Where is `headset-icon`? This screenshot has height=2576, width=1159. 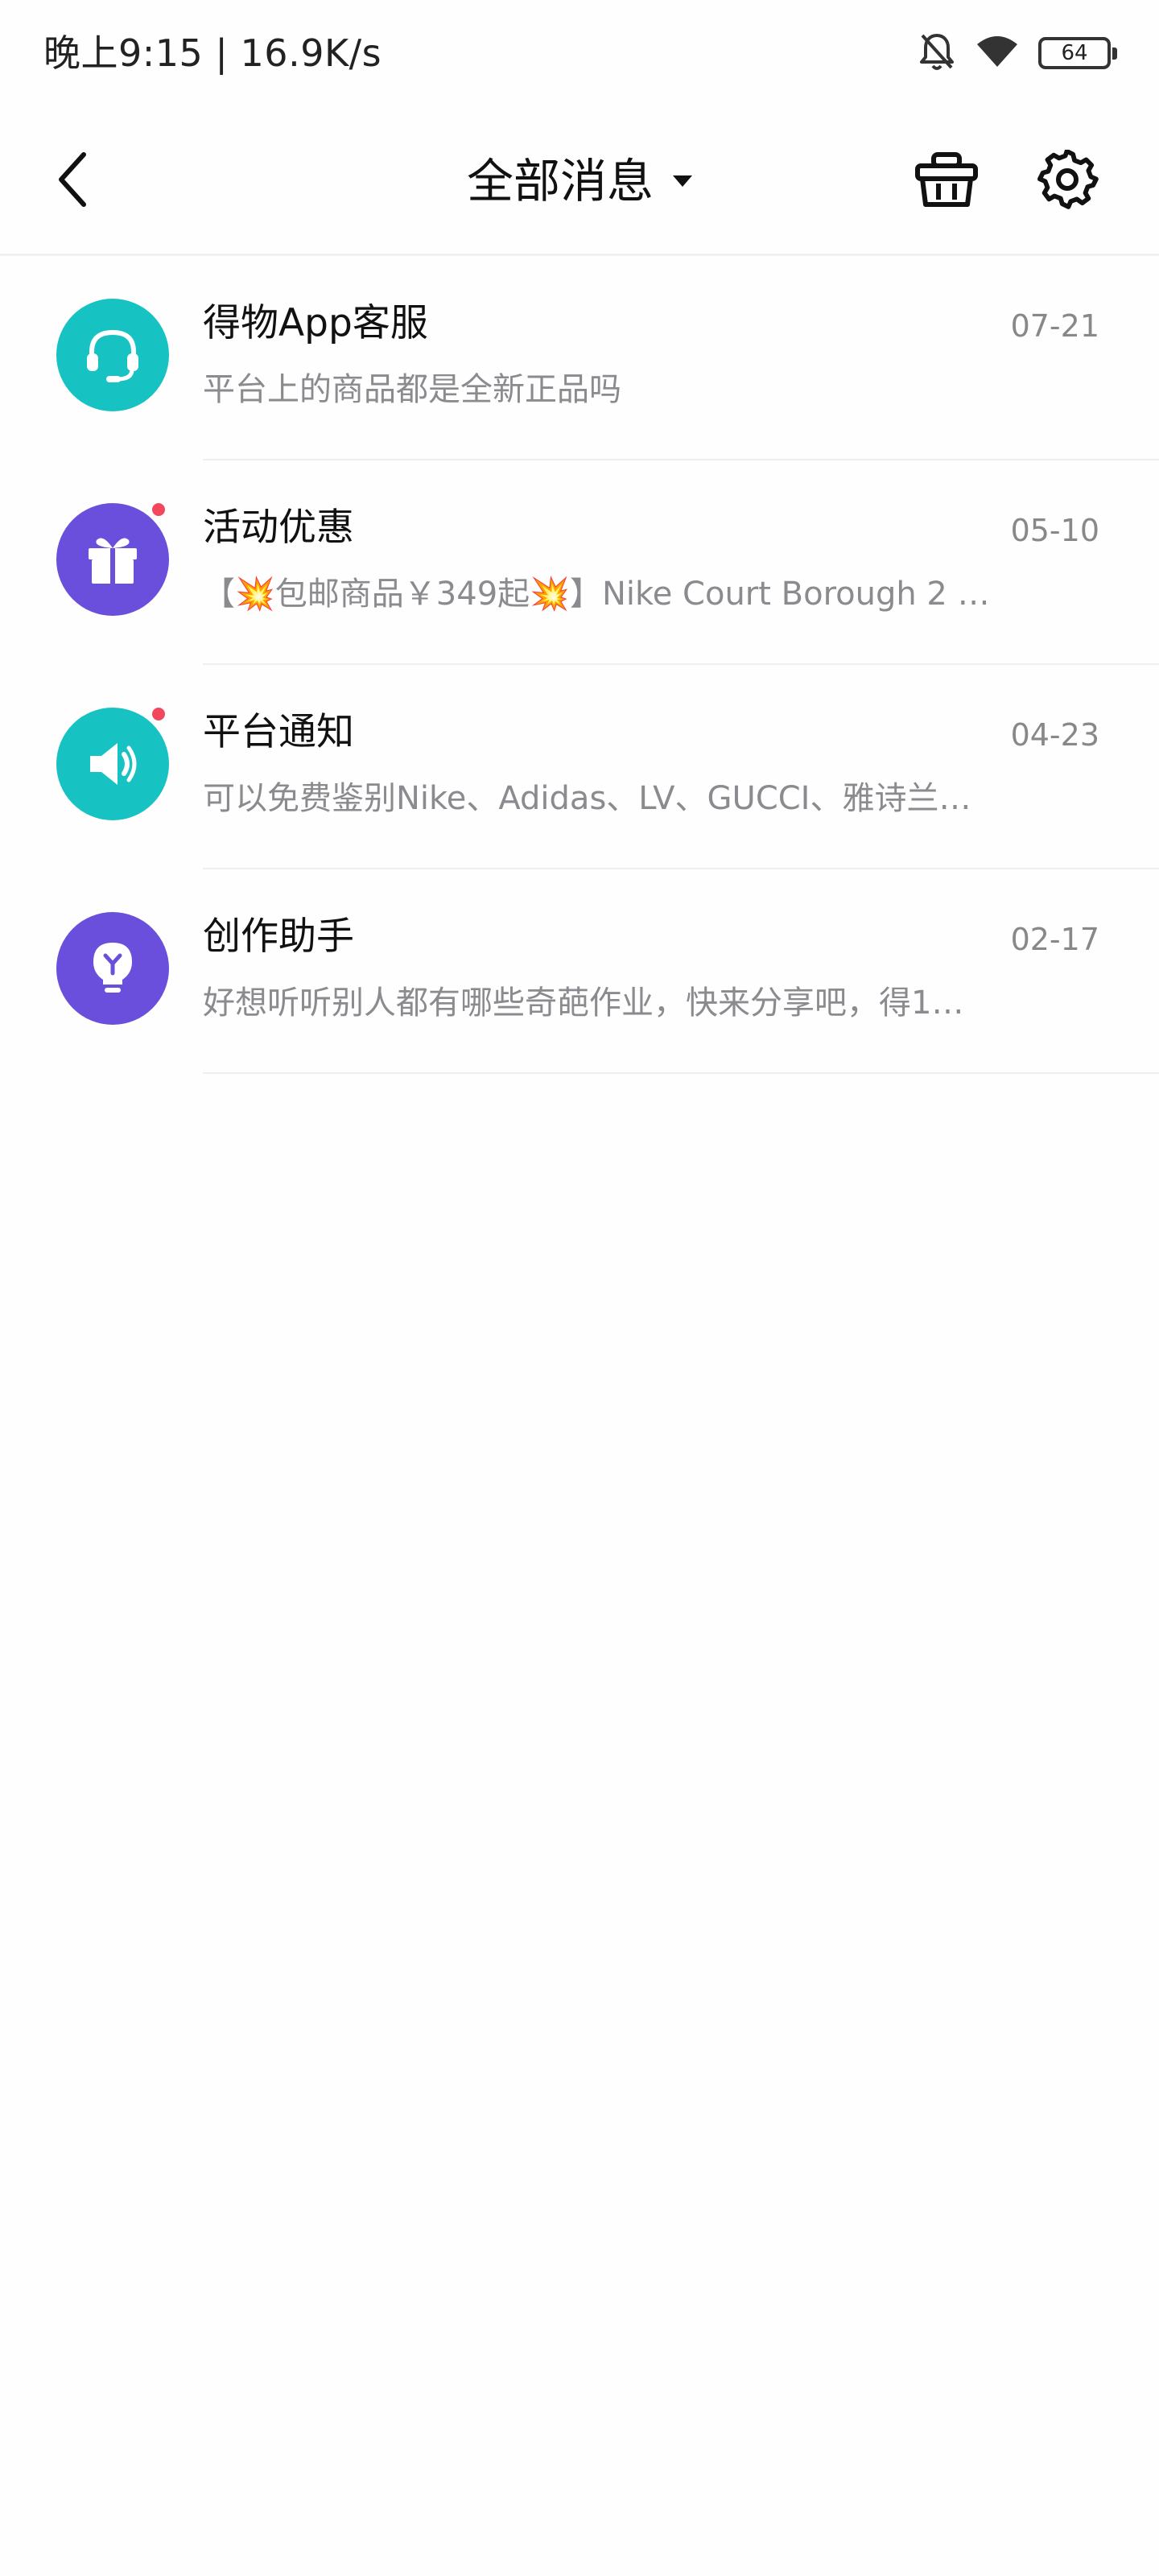 headset-icon is located at coordinates (112, 355).